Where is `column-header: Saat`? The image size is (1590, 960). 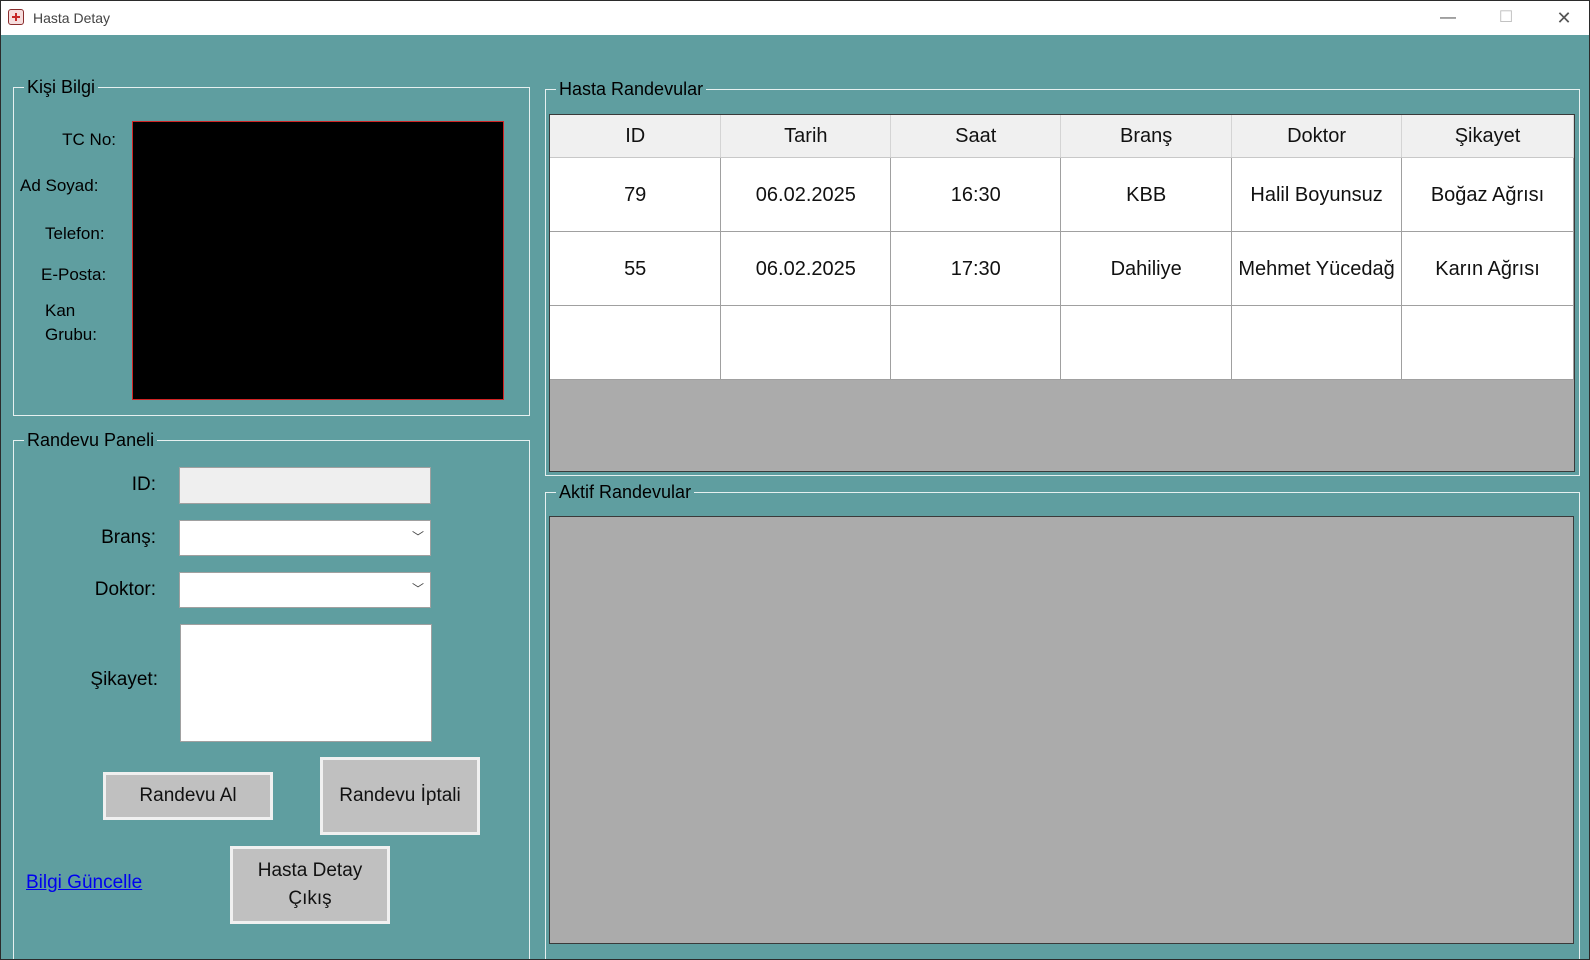
column-header: Saat is located at coordinates (976, 136).